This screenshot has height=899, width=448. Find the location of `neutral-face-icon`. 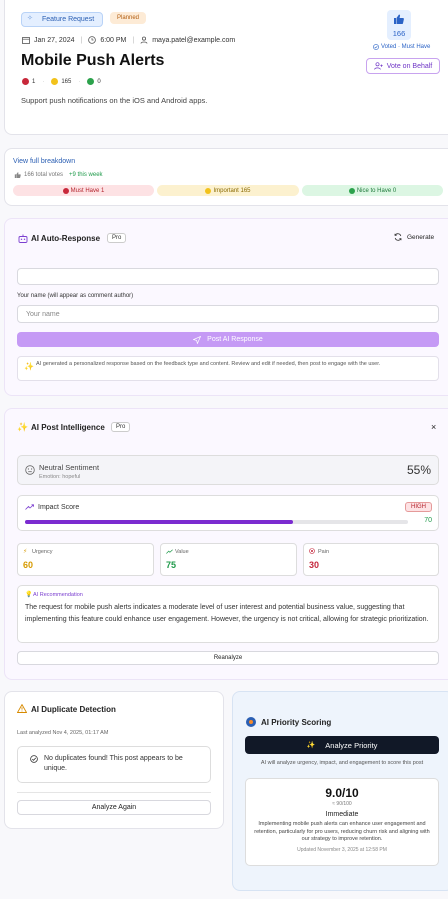

neutral-face-icon is located at coordinates (30, 470).